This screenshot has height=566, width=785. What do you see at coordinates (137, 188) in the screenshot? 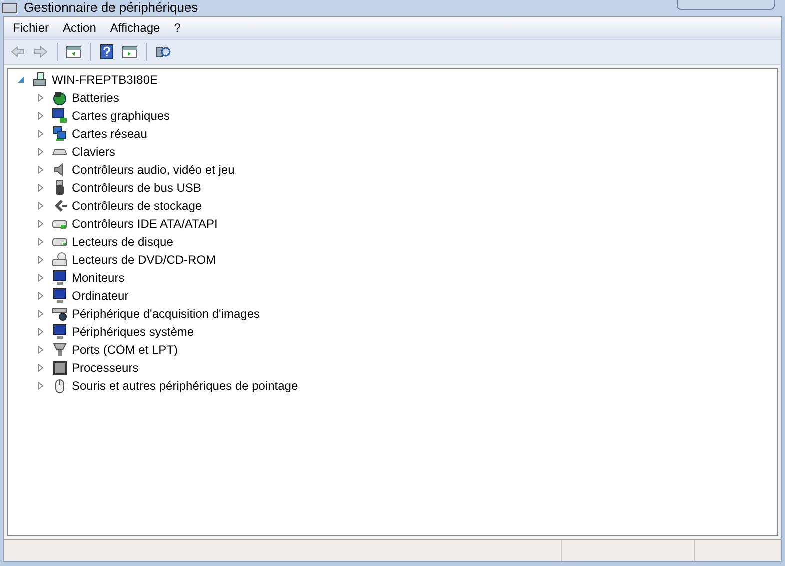
I see `tree-item: Contrôleurs de bus USB` at bounding box center [137, 188].